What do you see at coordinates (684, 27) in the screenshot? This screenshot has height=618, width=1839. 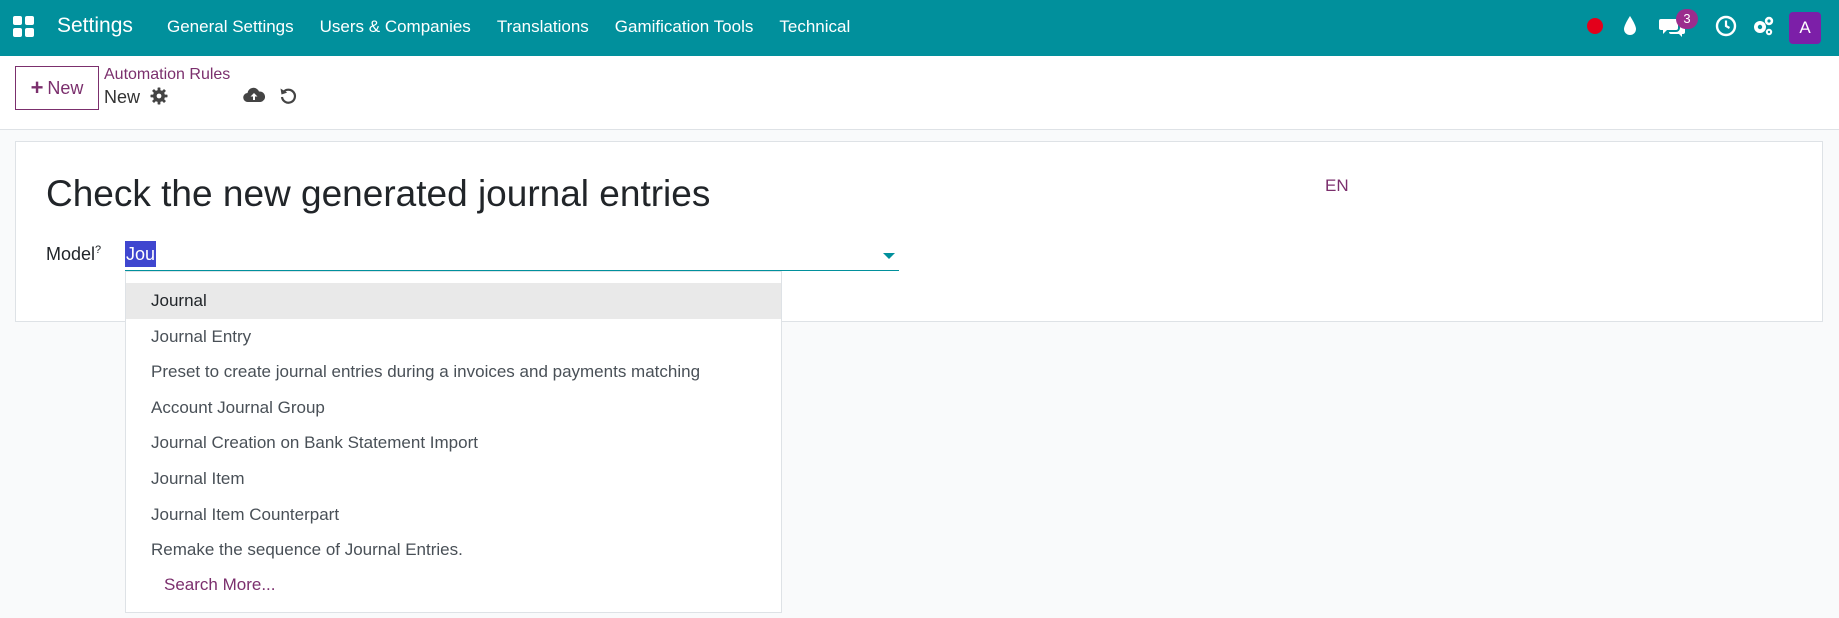 I see `menu-gamification-tools: Gamification Tools` at bounding box center [684, 27].